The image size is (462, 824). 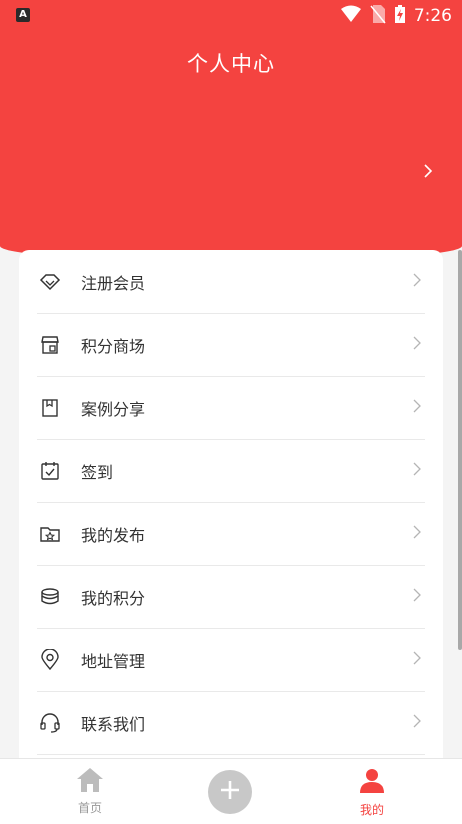 I want to click on no-sim-icon, so click(x=378, y=16).